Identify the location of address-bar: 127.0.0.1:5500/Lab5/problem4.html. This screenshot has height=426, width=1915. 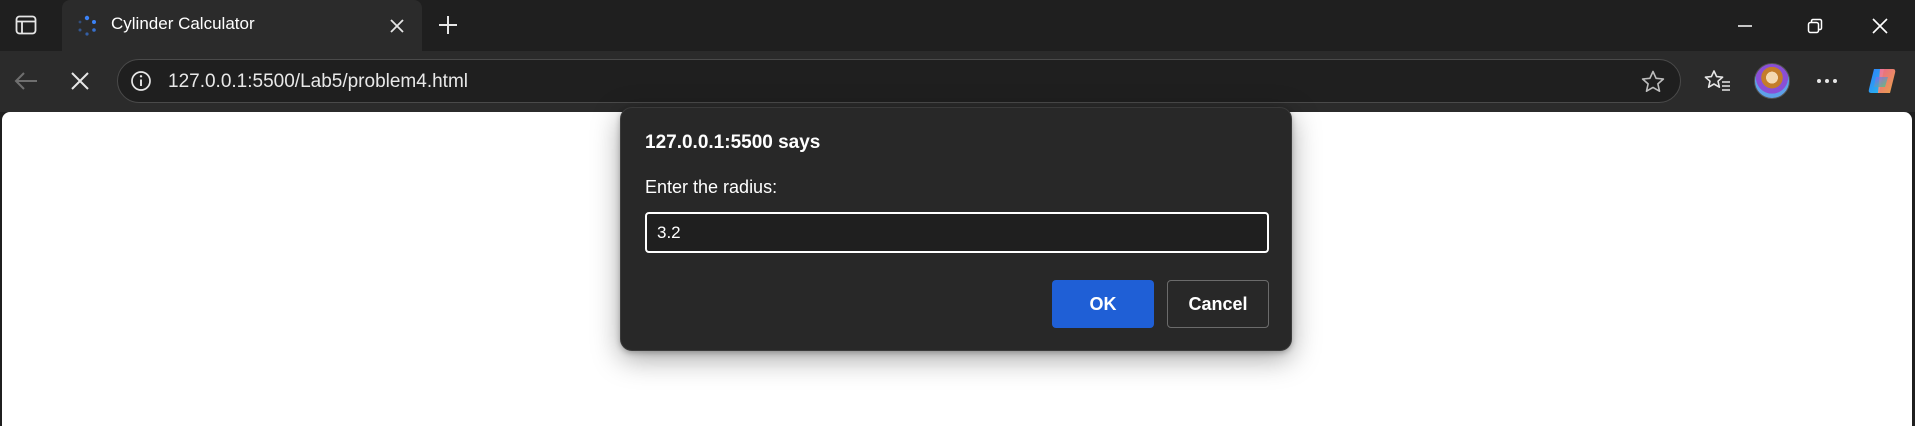
(899, 81).